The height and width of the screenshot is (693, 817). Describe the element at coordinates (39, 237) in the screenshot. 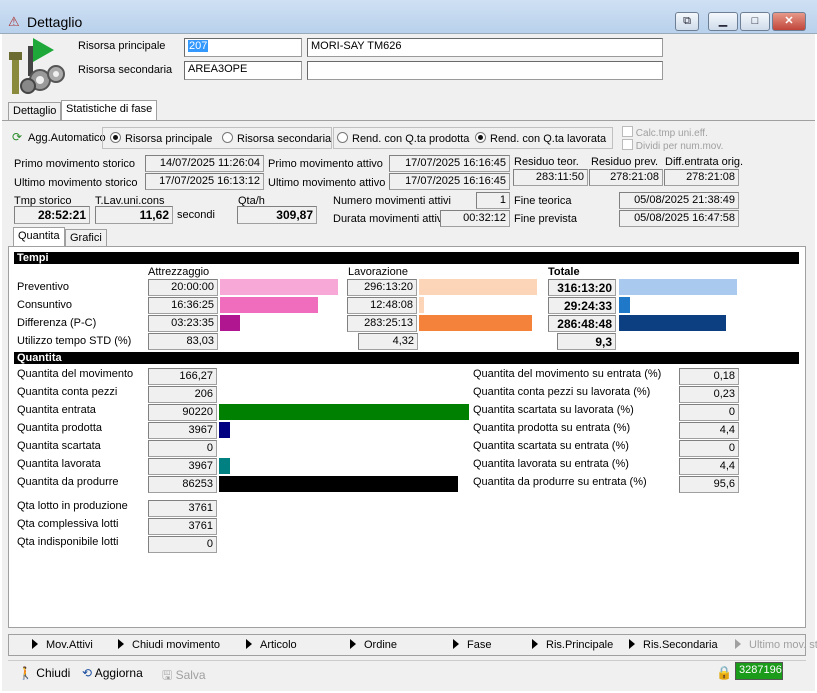

I see `tab-quantita: Quantita` at that location.